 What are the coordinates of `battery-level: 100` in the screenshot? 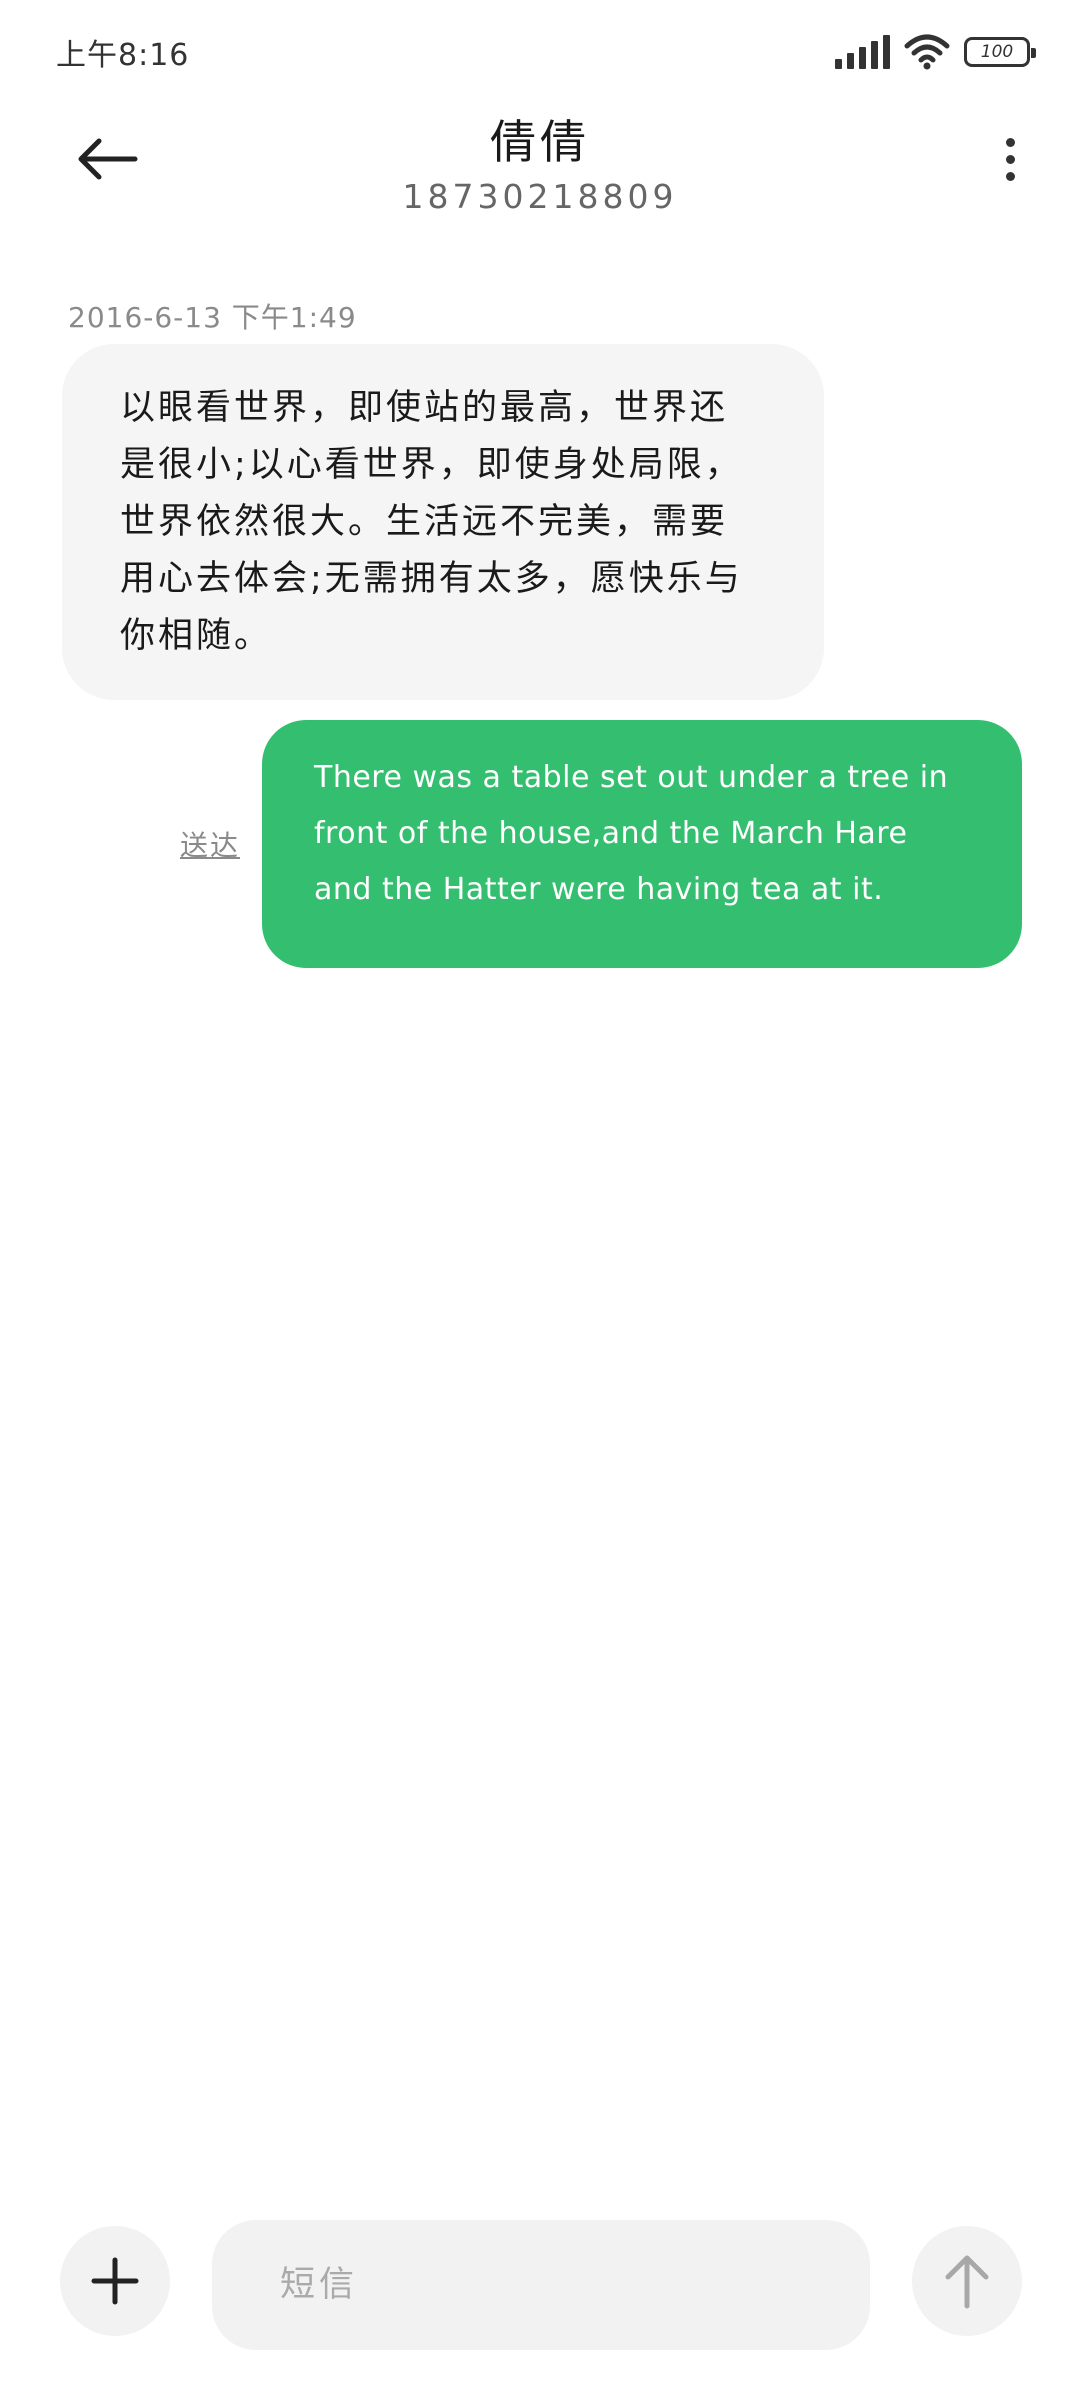 It's located at (997, 52).